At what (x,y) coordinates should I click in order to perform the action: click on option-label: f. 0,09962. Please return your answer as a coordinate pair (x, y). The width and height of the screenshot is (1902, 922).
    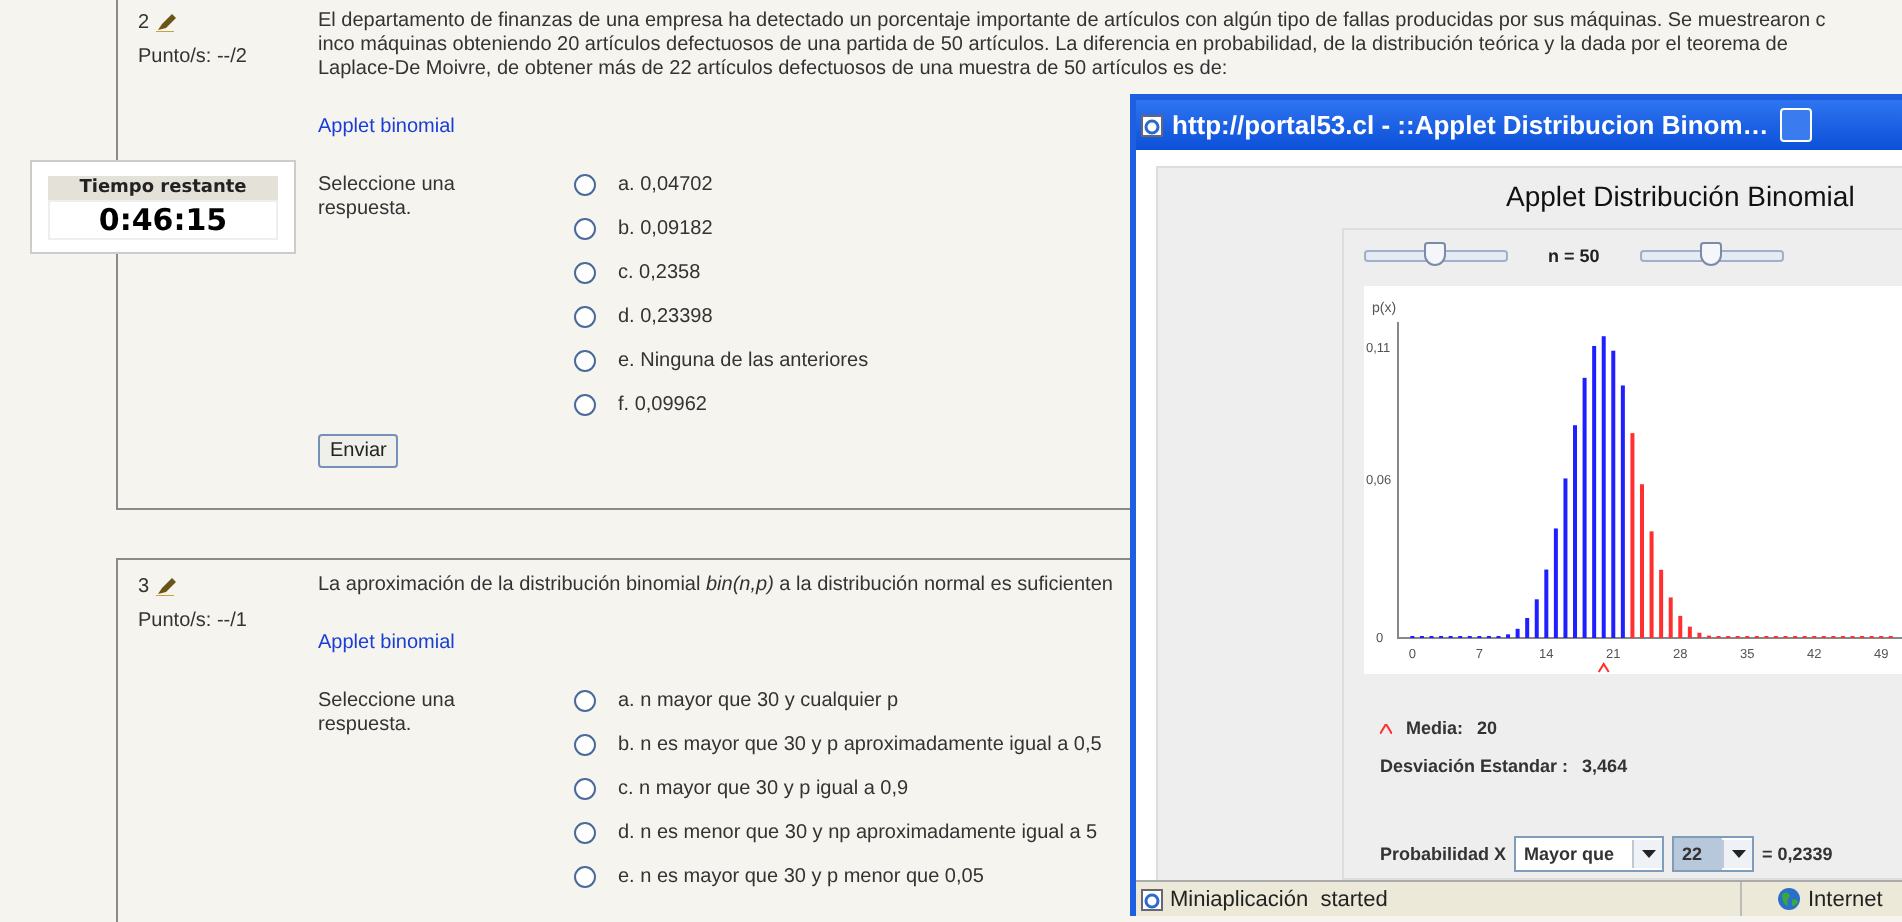
    Looking at the image, I should click on (662, 404).